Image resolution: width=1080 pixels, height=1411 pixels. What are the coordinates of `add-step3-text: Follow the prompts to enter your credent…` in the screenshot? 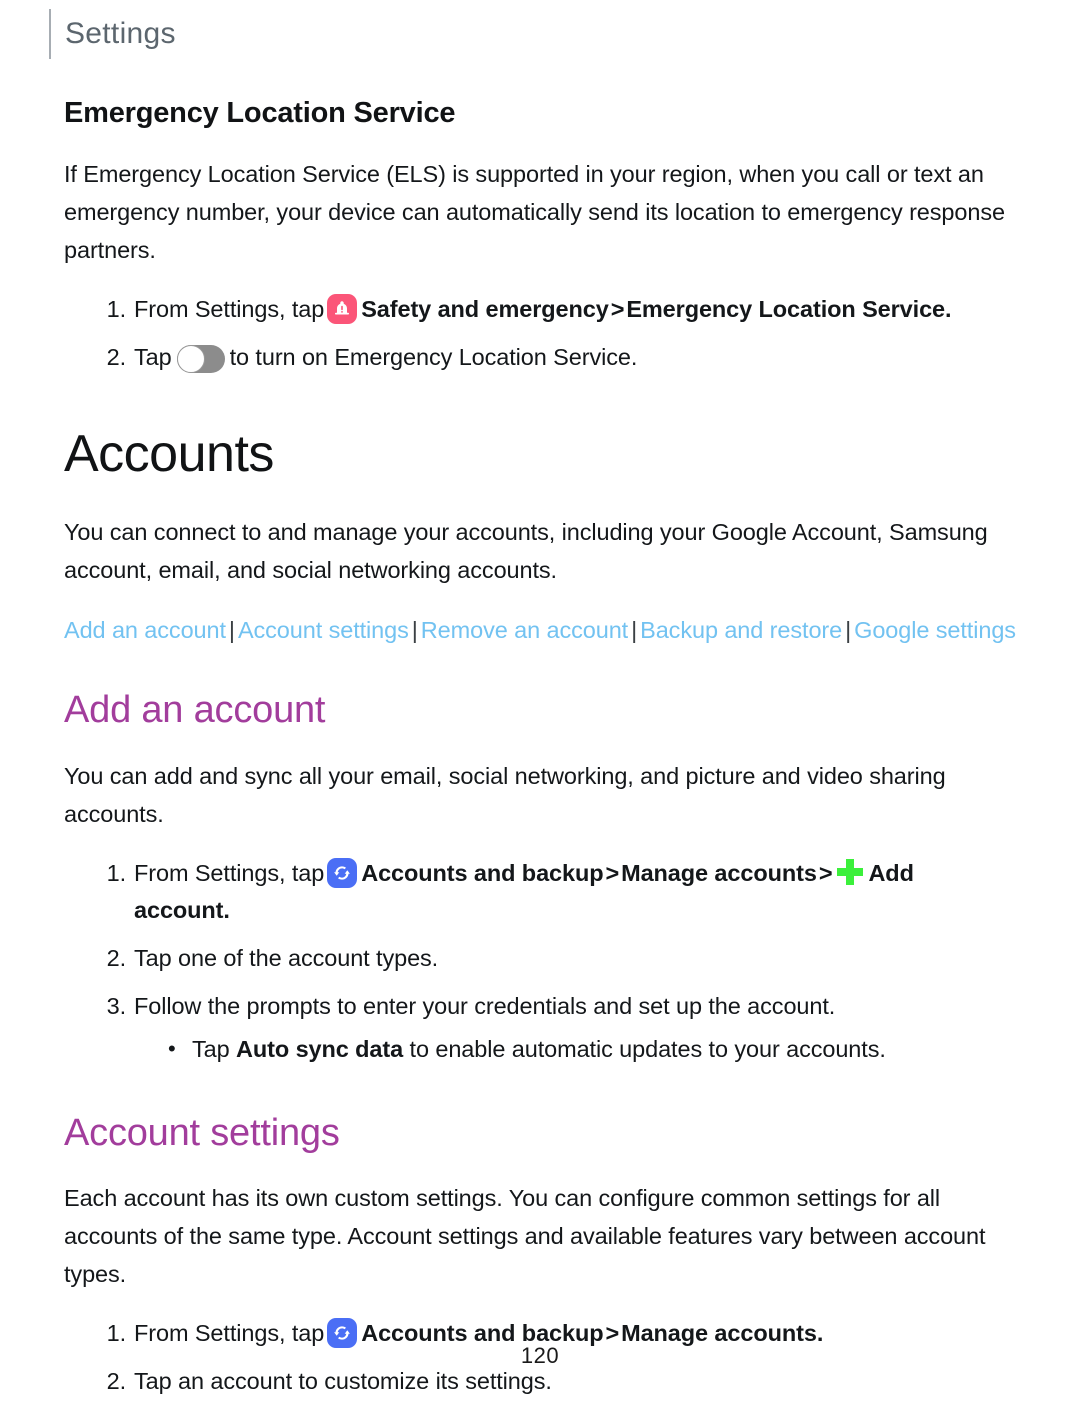 It's located at (485, 1005).